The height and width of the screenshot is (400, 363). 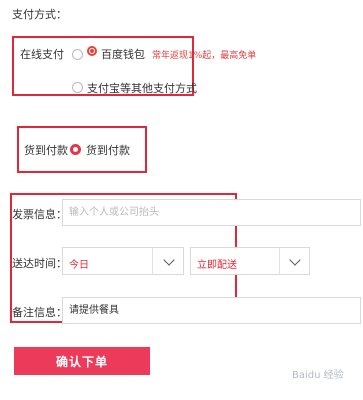 I want to click on radio-other-payment, so click(x=77, y=87).